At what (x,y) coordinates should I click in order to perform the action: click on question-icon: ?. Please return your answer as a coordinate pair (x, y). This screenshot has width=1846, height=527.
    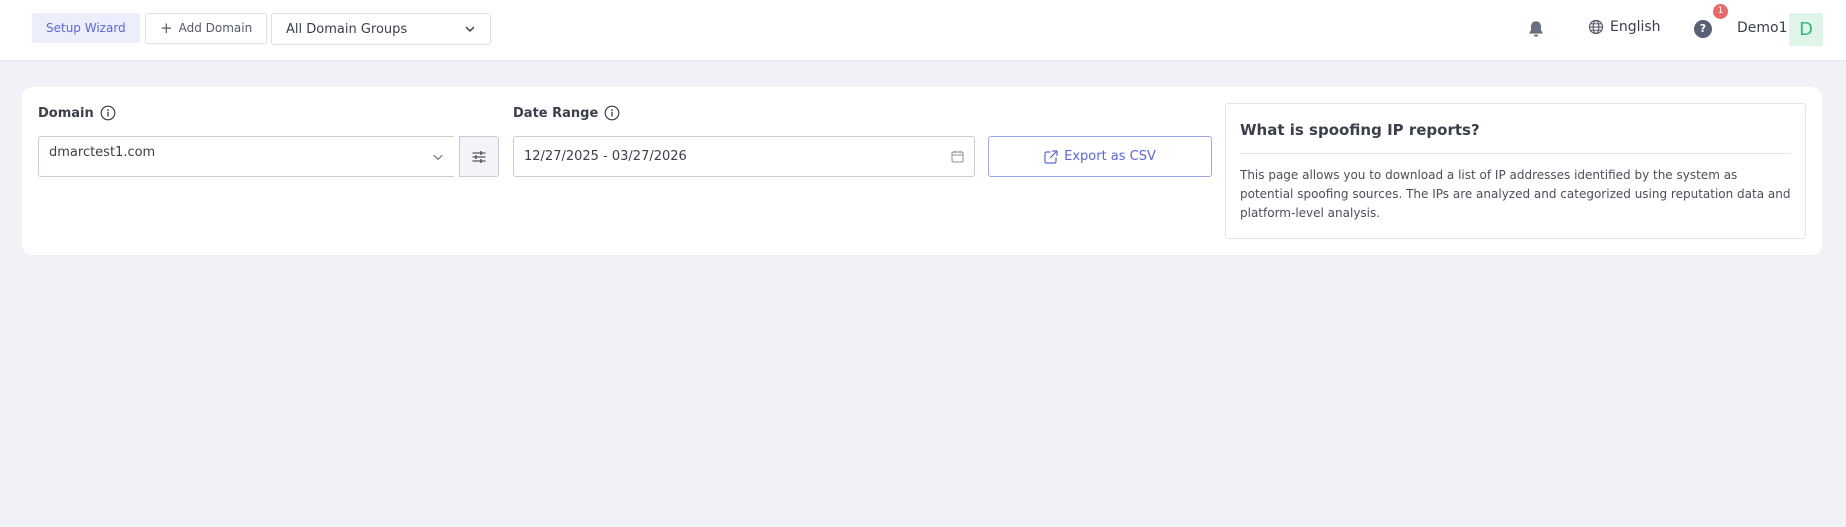
    Looking at the image, I should click on (1703, 29).